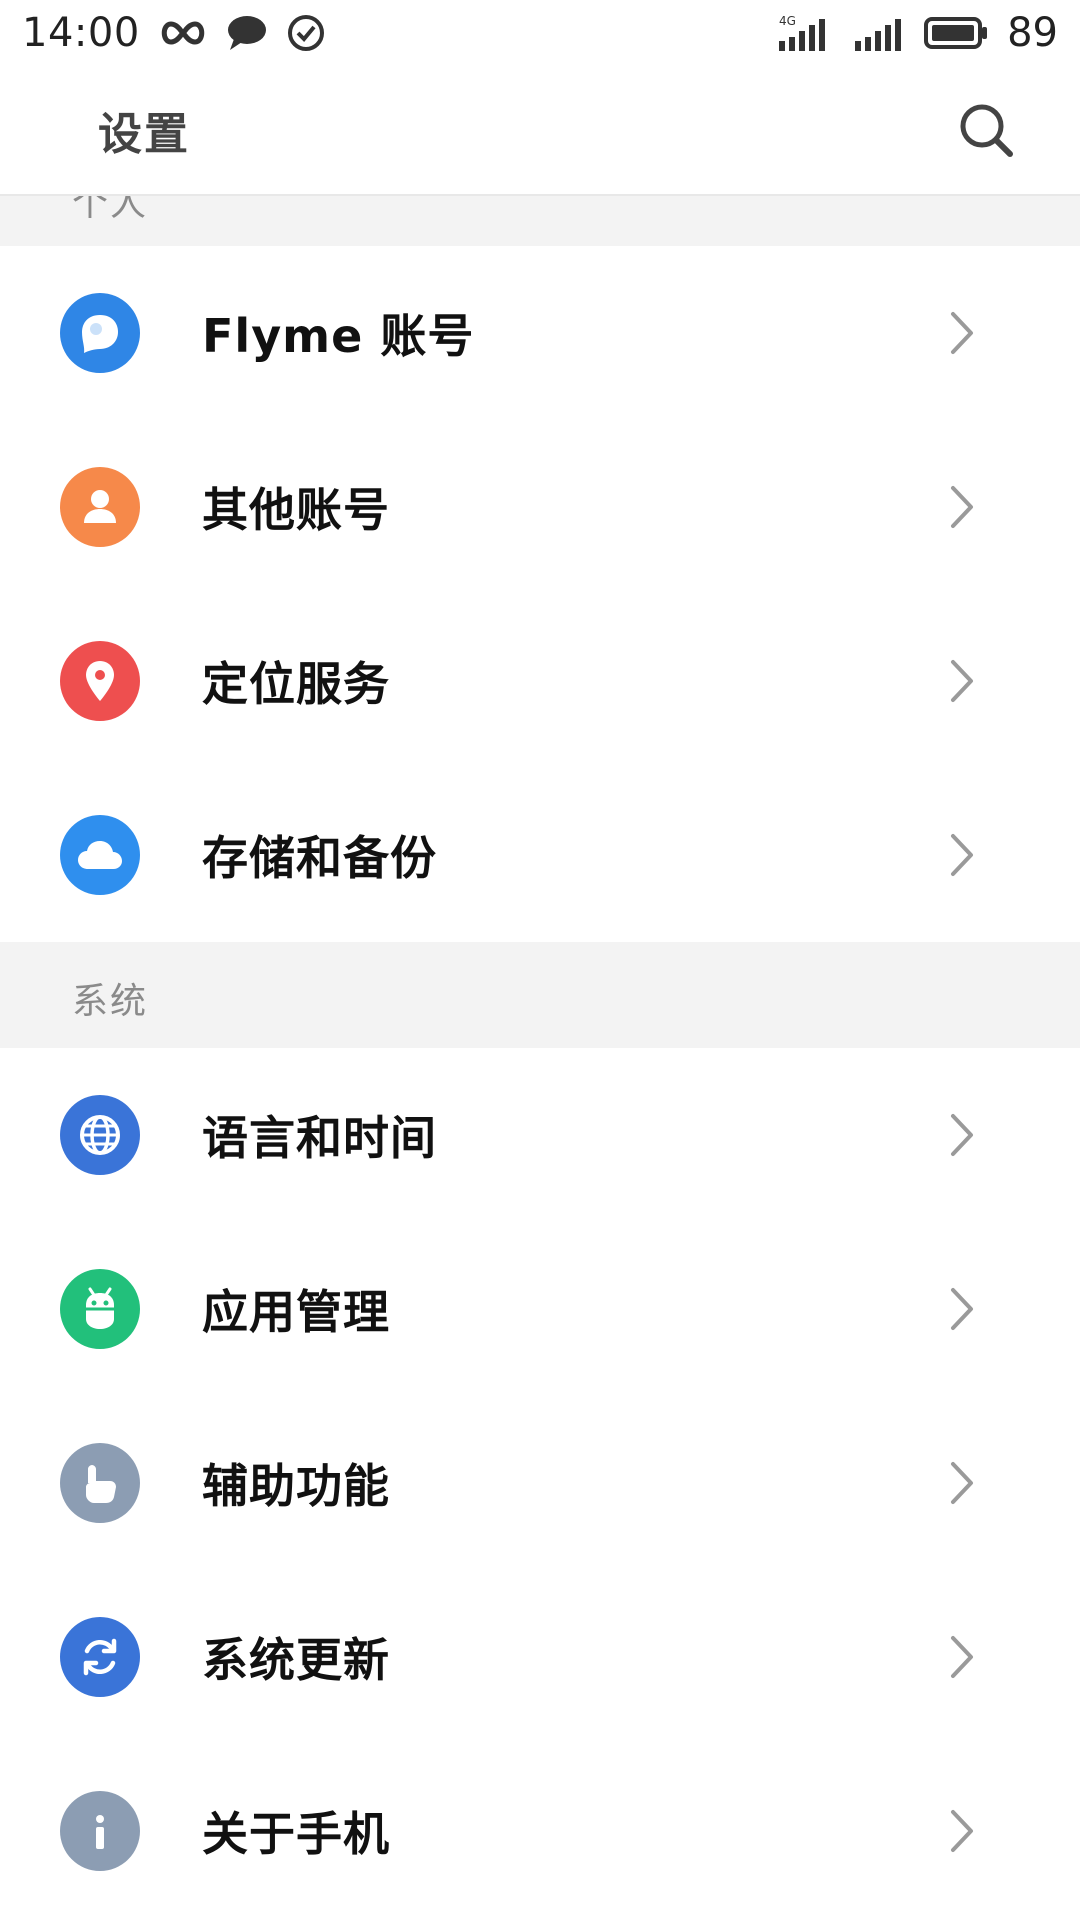  What do you see at coordinates (540, 855) in the screenshot?
I see `settings-item-storage-backup: 存储和备份` at bounding box center [540, 855].